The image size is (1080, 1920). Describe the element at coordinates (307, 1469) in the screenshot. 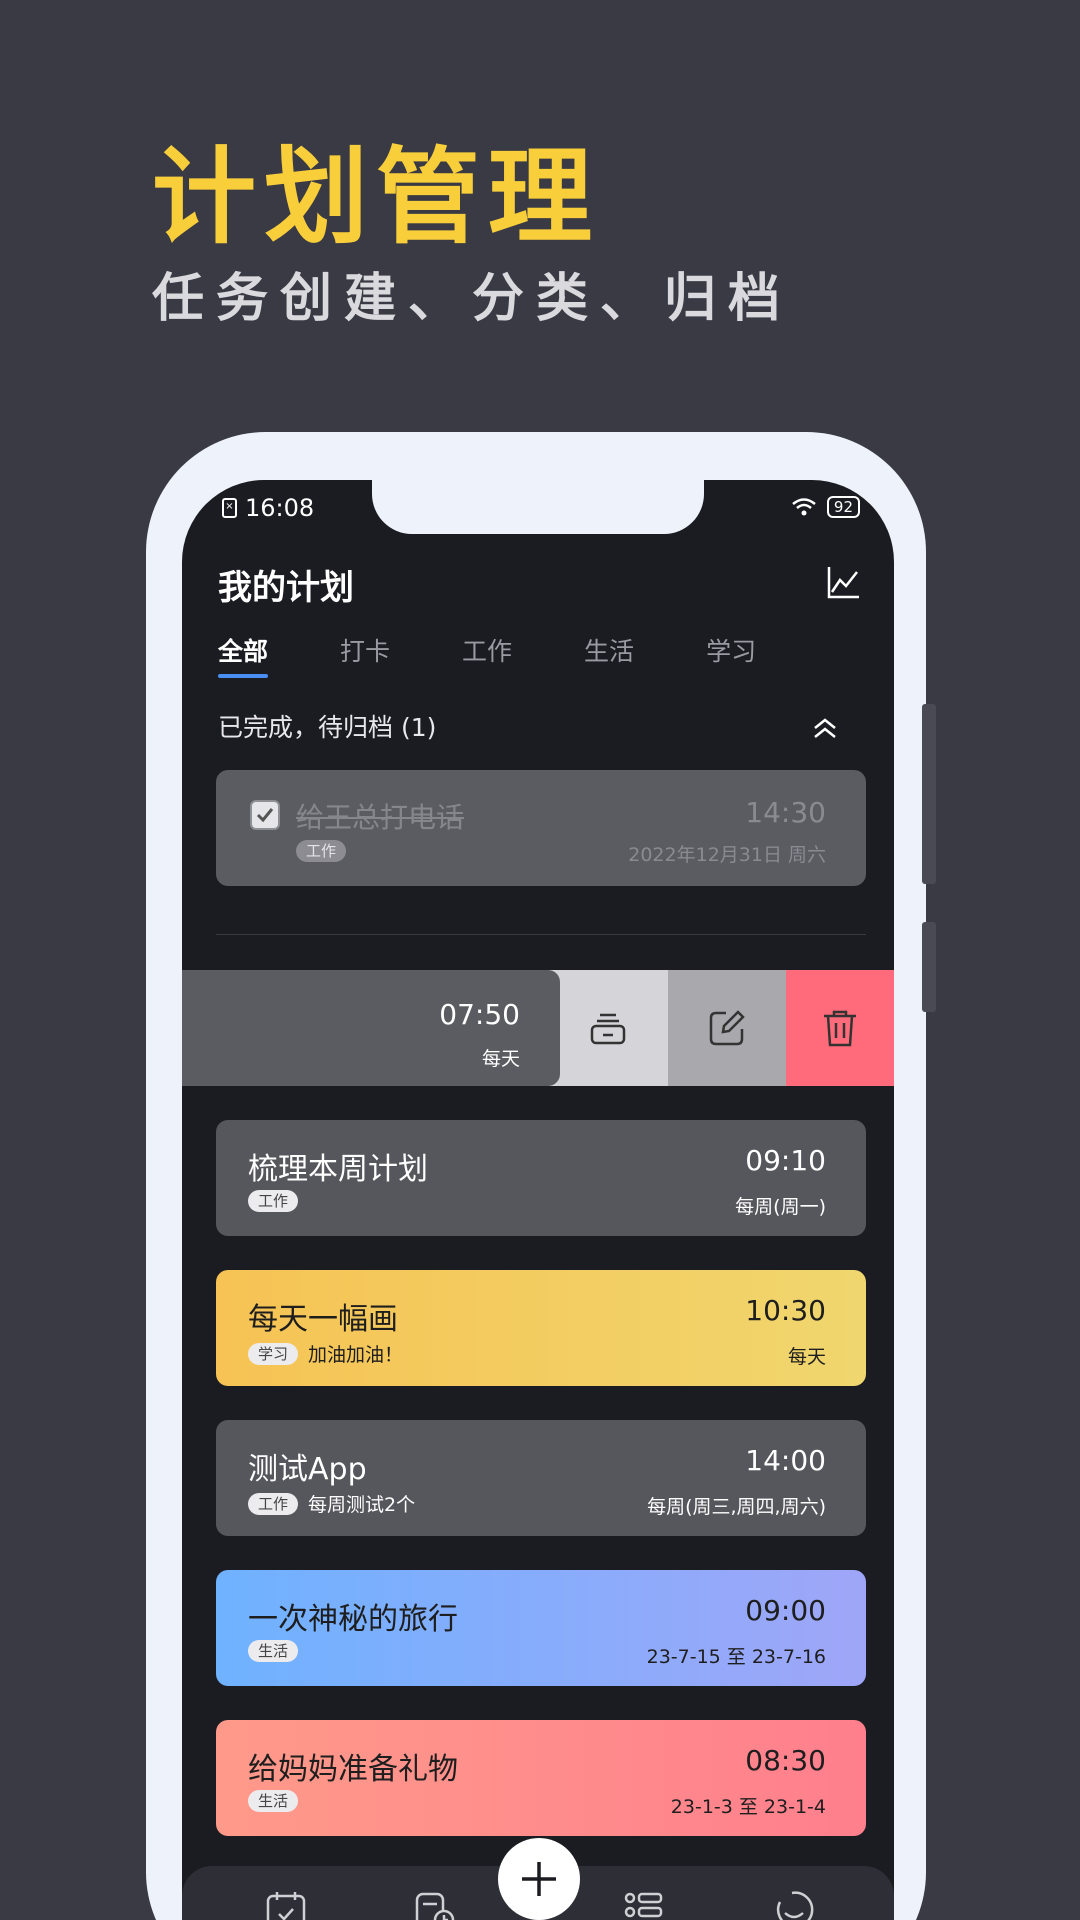

I see `plan-title: 测试App` at that location.